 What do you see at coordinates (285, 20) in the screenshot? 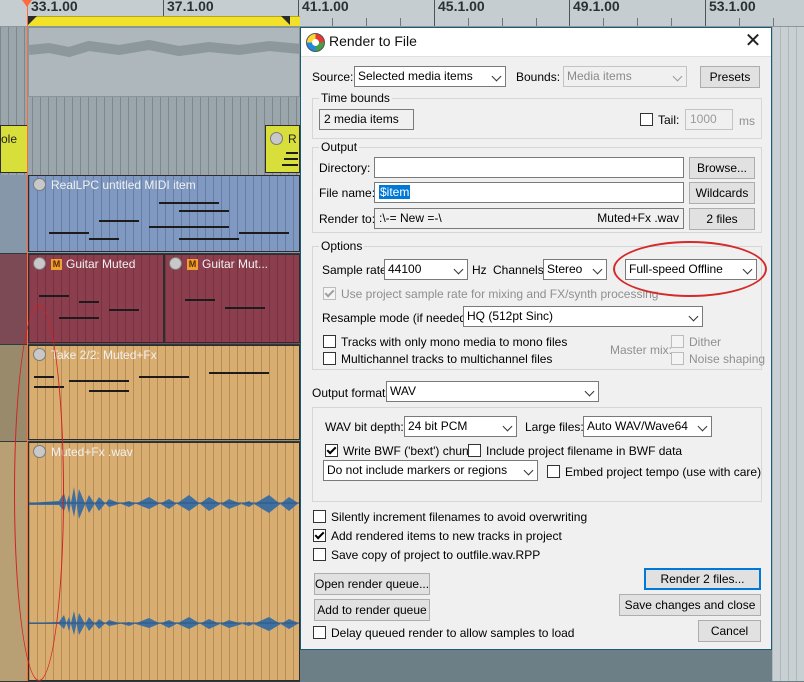
I see `loop-end-handle` at bounding box center [285, 20].